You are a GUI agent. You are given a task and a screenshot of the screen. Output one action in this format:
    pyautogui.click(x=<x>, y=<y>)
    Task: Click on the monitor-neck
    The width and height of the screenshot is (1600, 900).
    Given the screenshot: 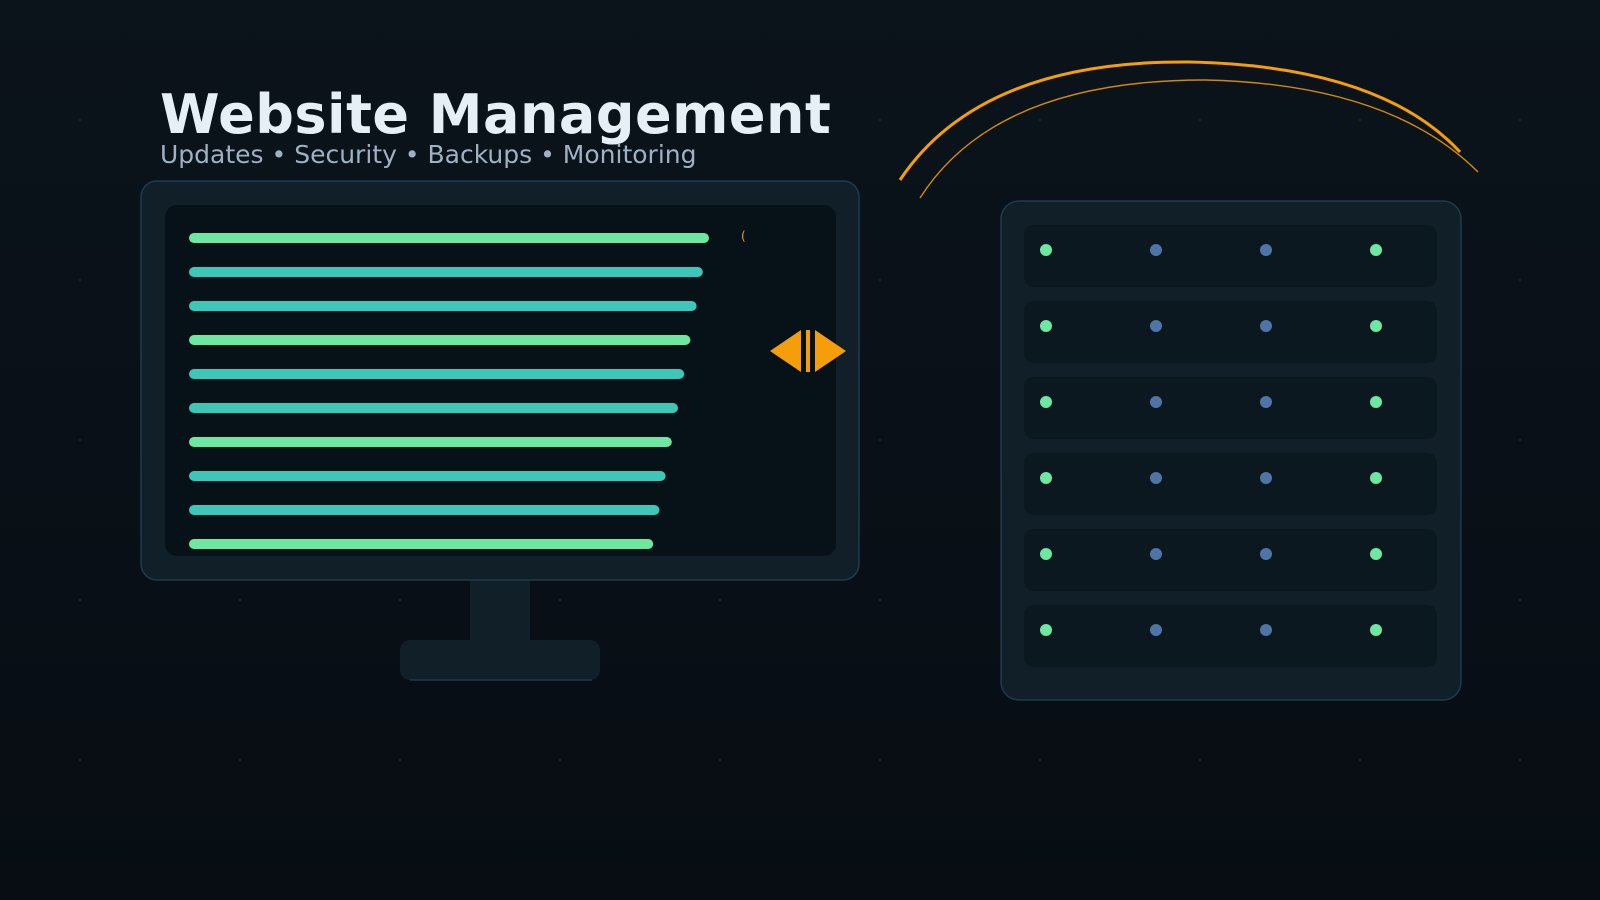 What is the action you would take?
    pyautogui.click(x=500, y=611)
    